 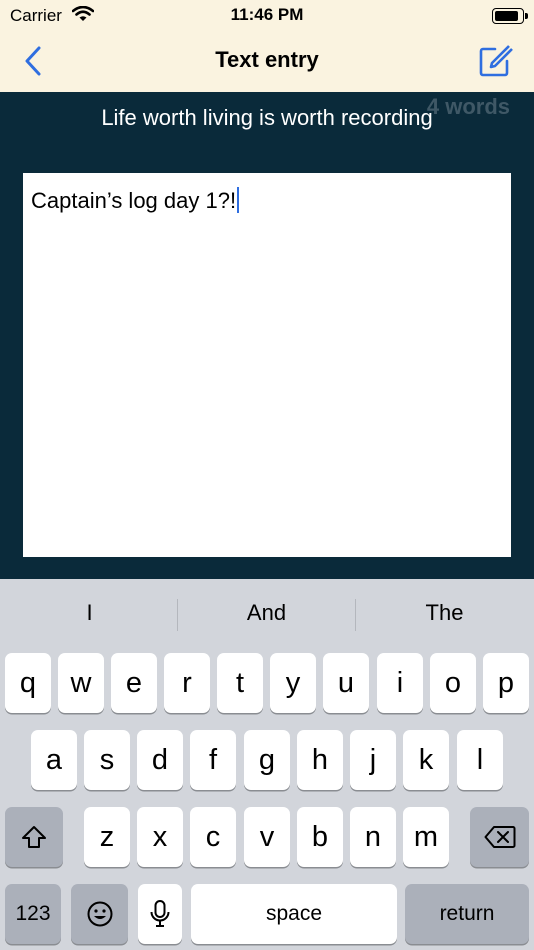 I want to click on suggestion-2: And, so click(x=266, y=613).